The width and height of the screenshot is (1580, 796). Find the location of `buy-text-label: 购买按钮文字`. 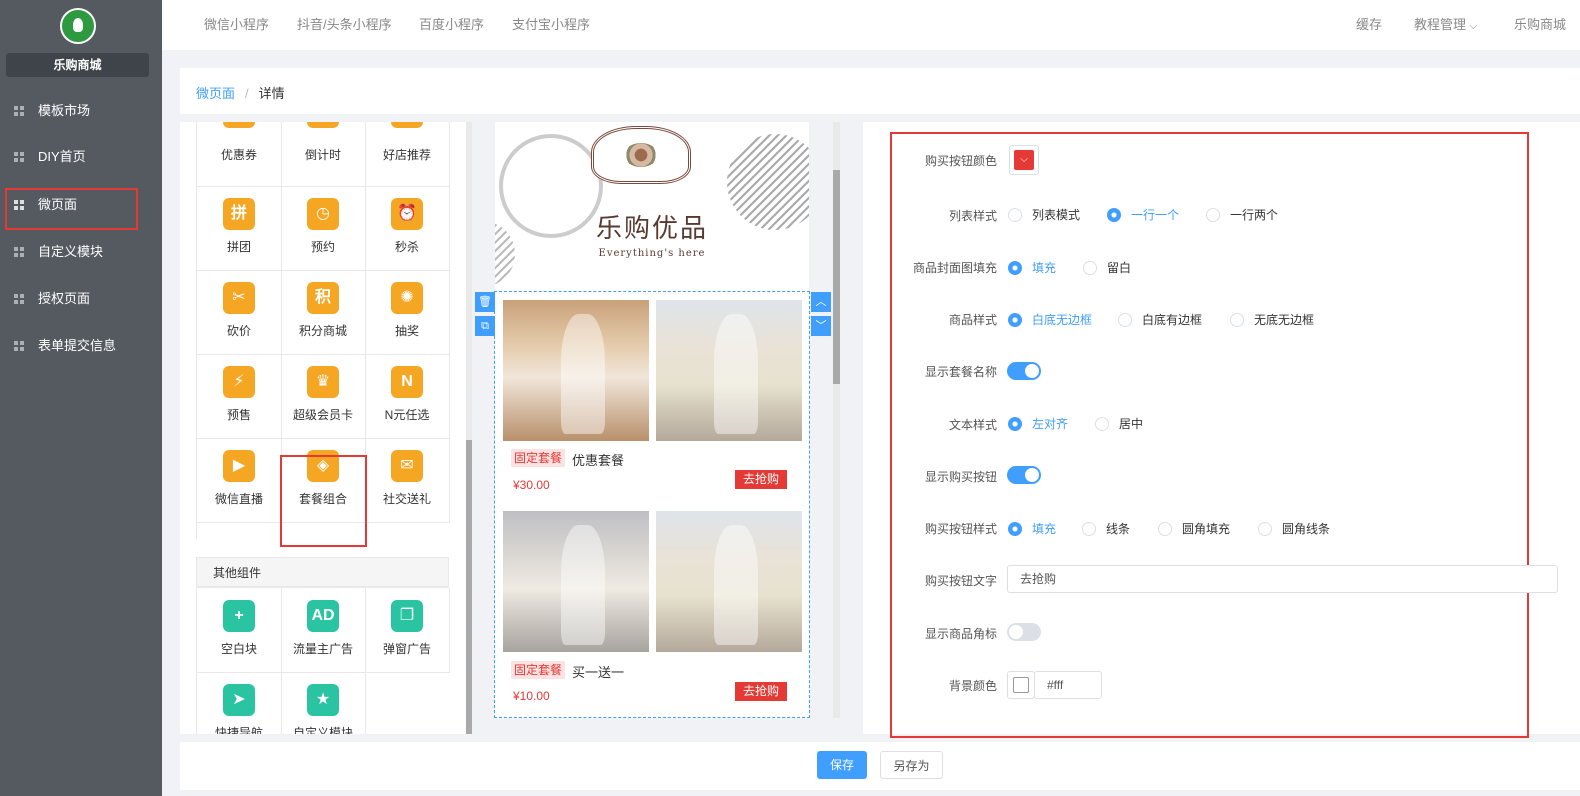

buy-text-label: 购买按钮文字 is located at coordinates (960, 581).